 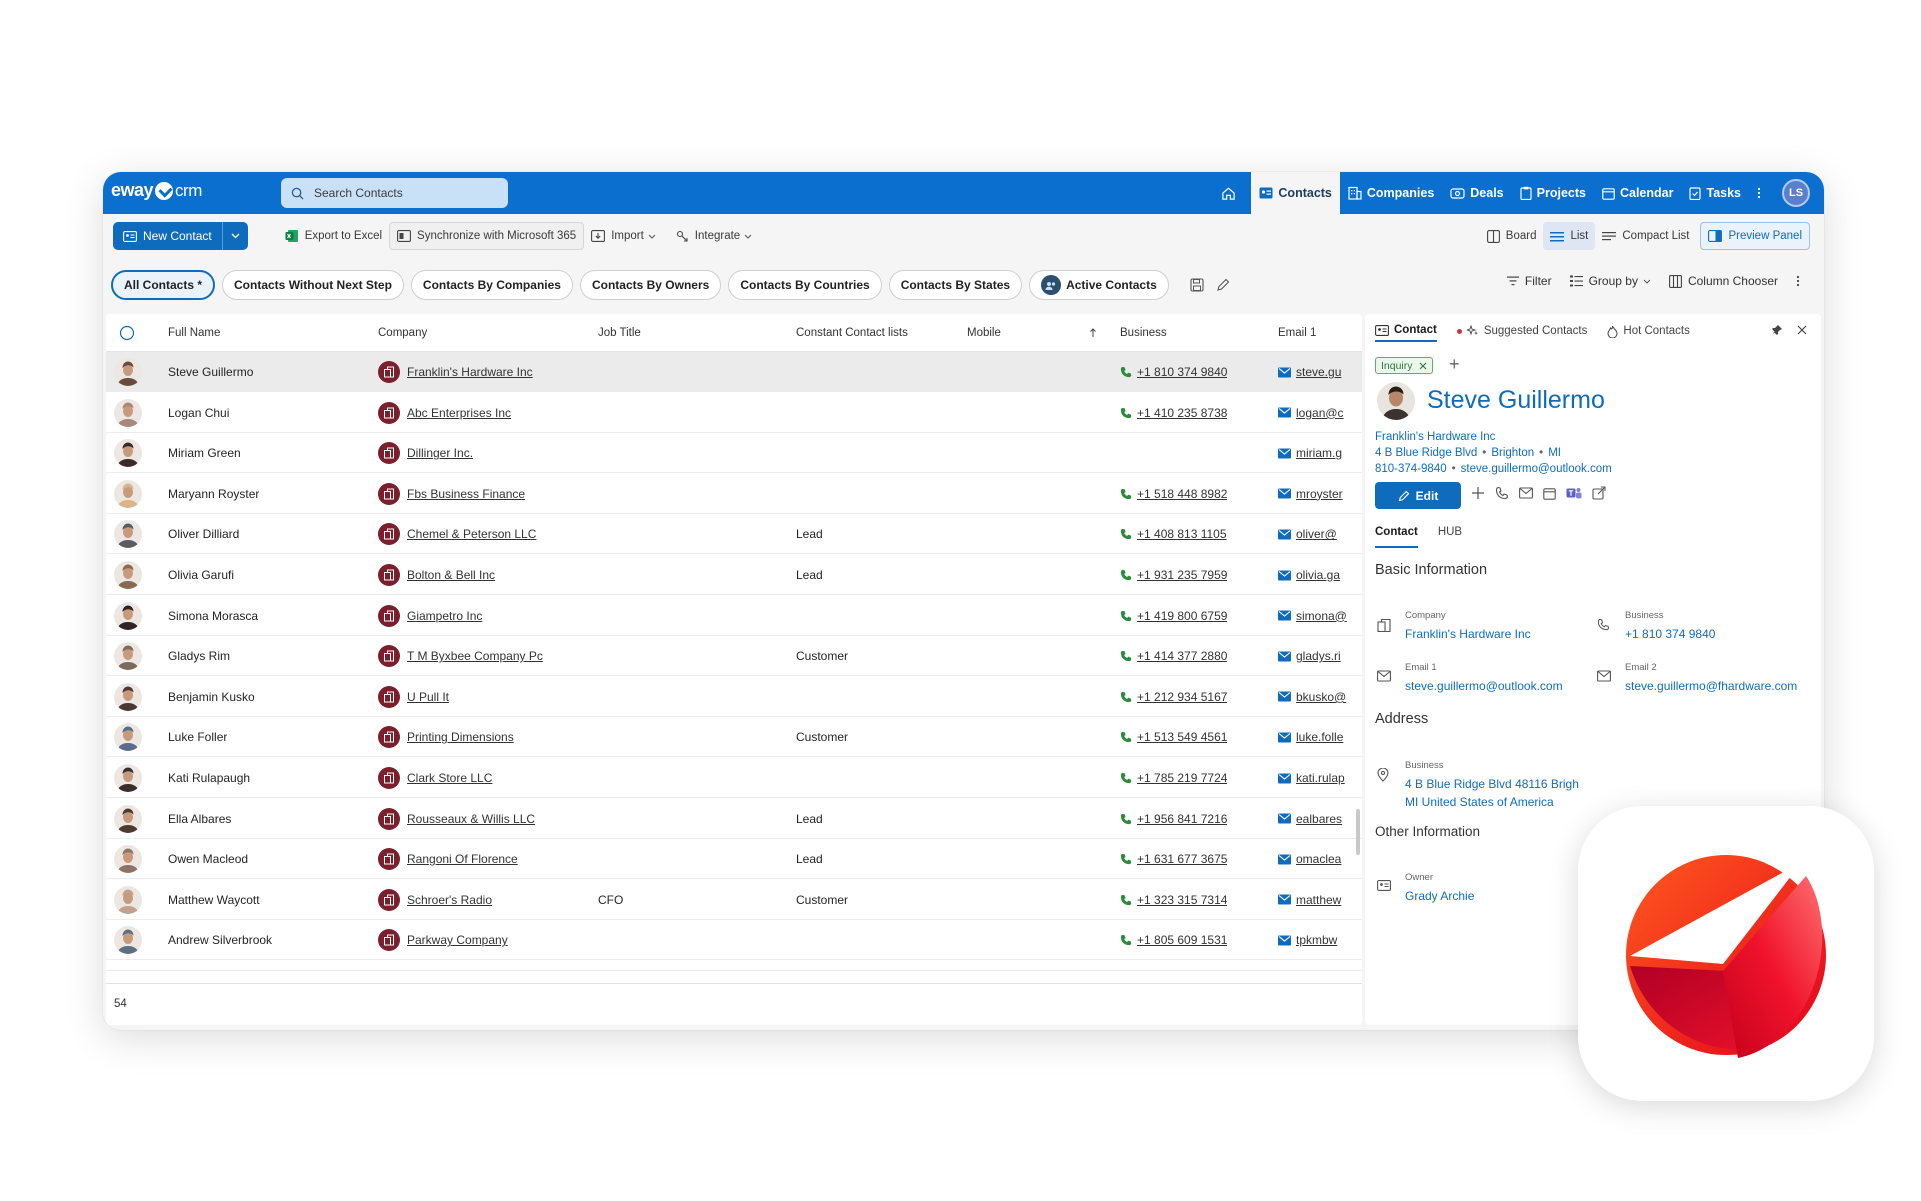 I want to click on business-phone-cell: +1 323 315 7314, so click(x=1173, y=900).